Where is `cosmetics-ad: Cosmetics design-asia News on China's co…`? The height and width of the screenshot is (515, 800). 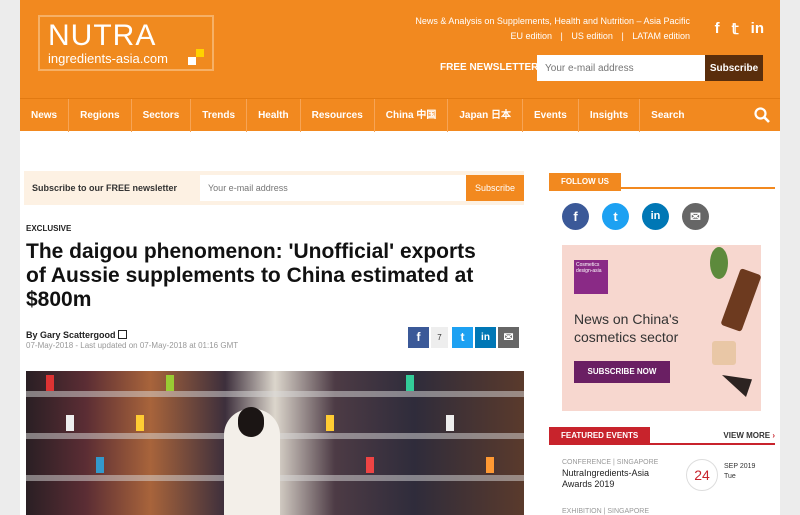 cosmetics-ad: Cosmetics design-asia News on China's co… is located at coordinates (661, 328).